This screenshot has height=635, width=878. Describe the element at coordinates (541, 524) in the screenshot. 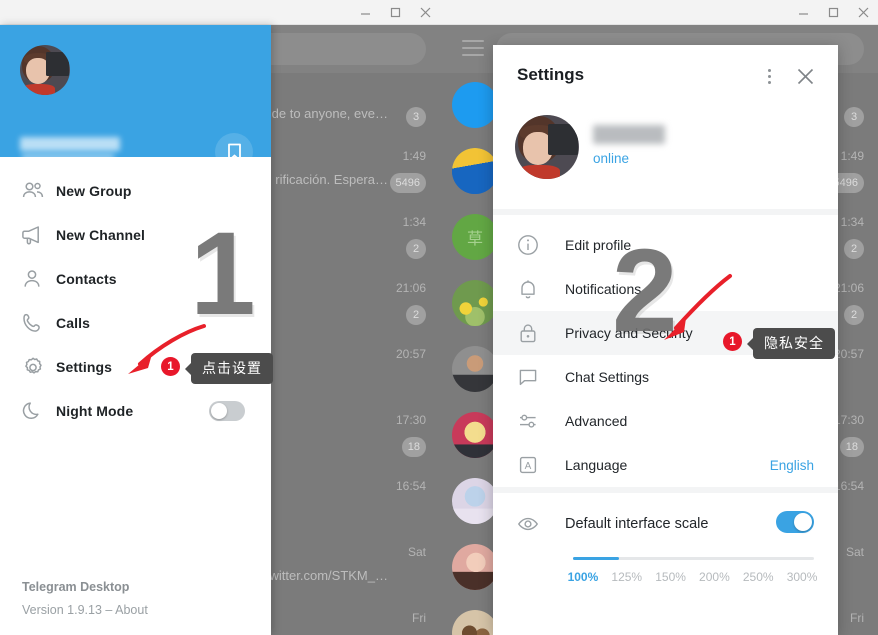

I see `eye-icon` at that location.